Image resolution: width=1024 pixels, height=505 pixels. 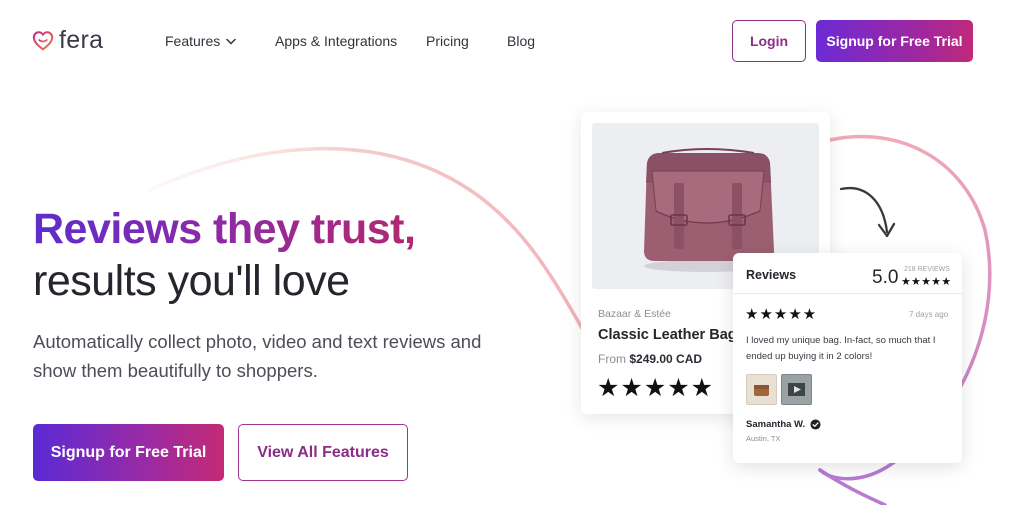 What do you see at coordinates (867, 212) in the screenshot?
I see `curved-arrow-icon` at bounding box center [867, 212].